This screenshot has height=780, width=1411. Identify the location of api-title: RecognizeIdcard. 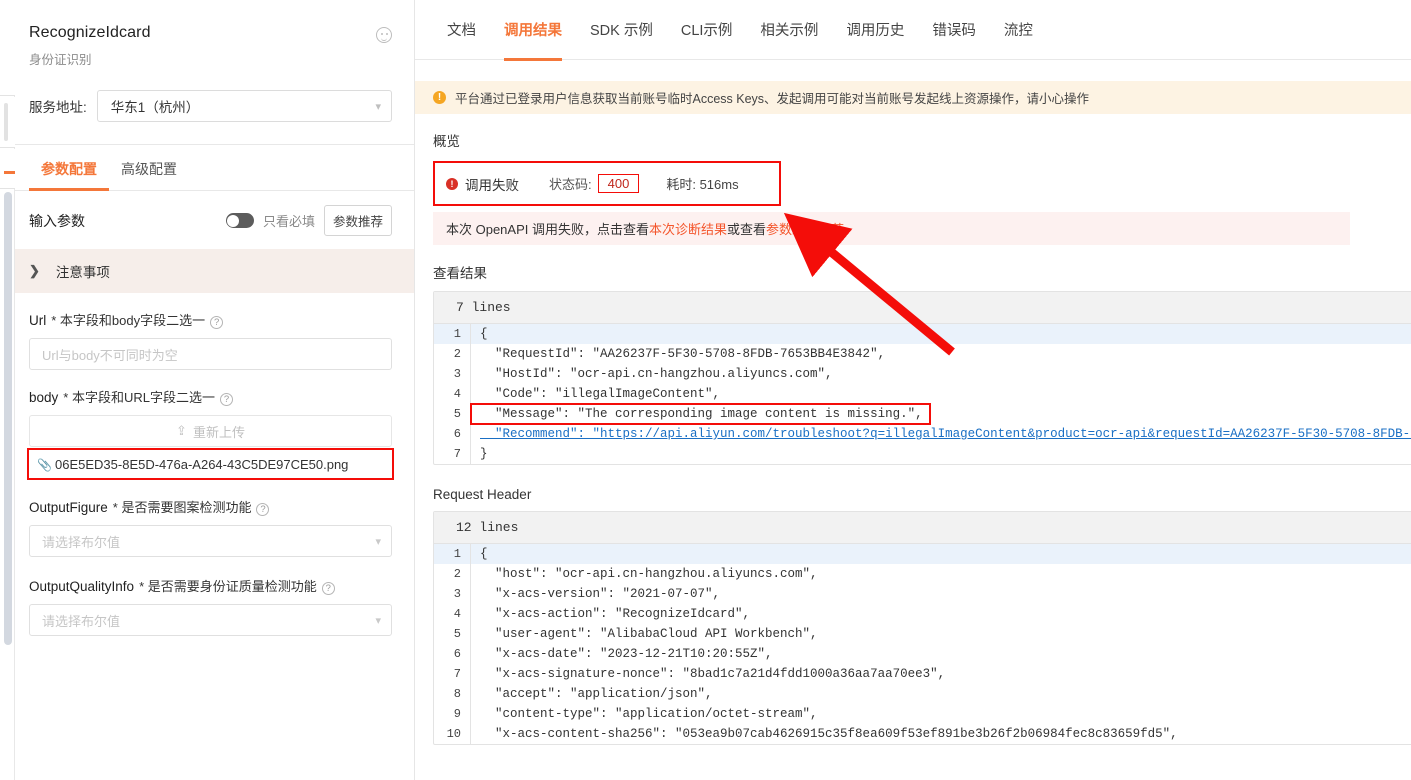
(90, 32).